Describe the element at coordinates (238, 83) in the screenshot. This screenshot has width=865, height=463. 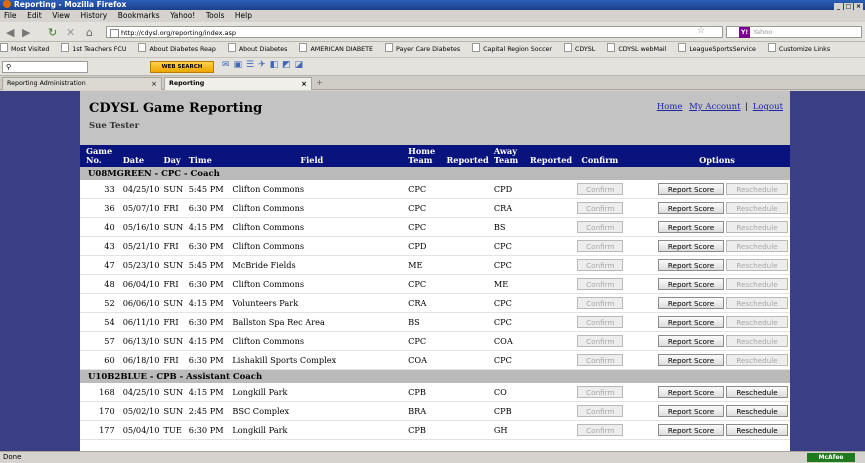
I see `tab-reporting: Reporting ×` at that location.